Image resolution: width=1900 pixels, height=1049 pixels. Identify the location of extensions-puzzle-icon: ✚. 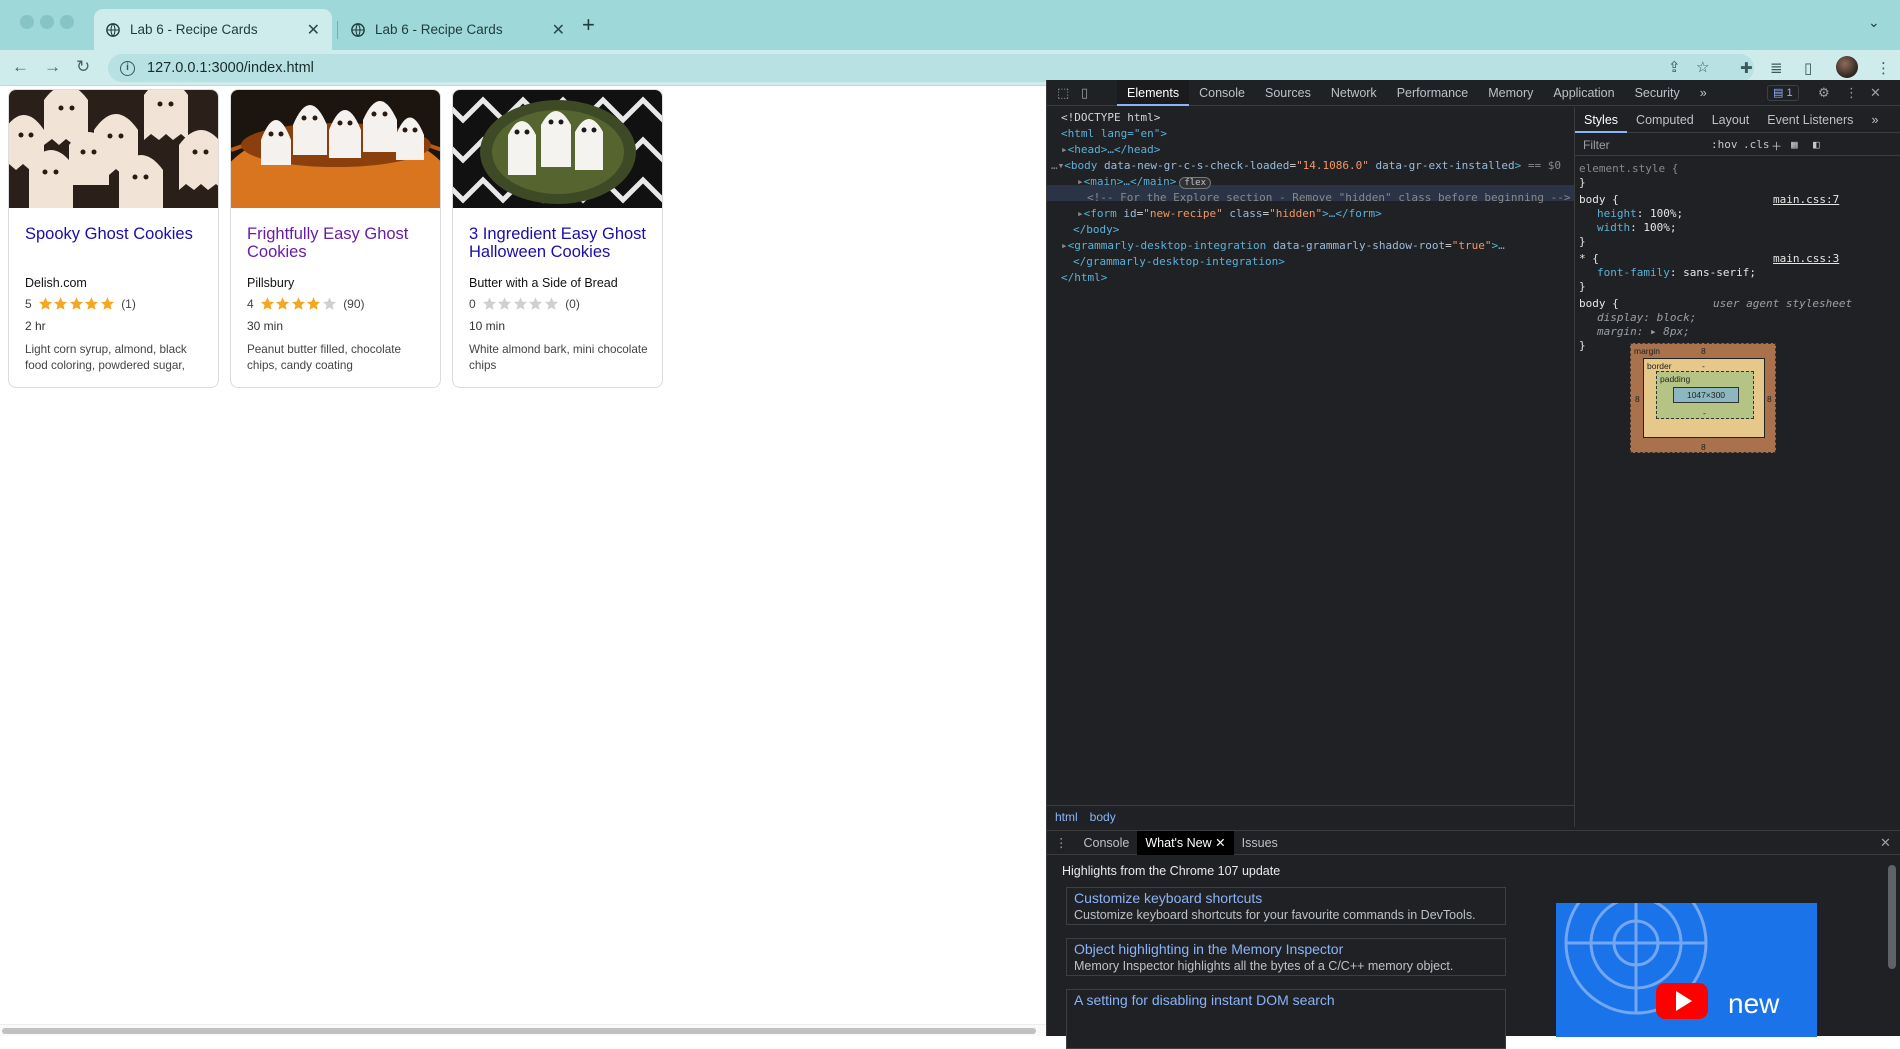
(1746, 68).